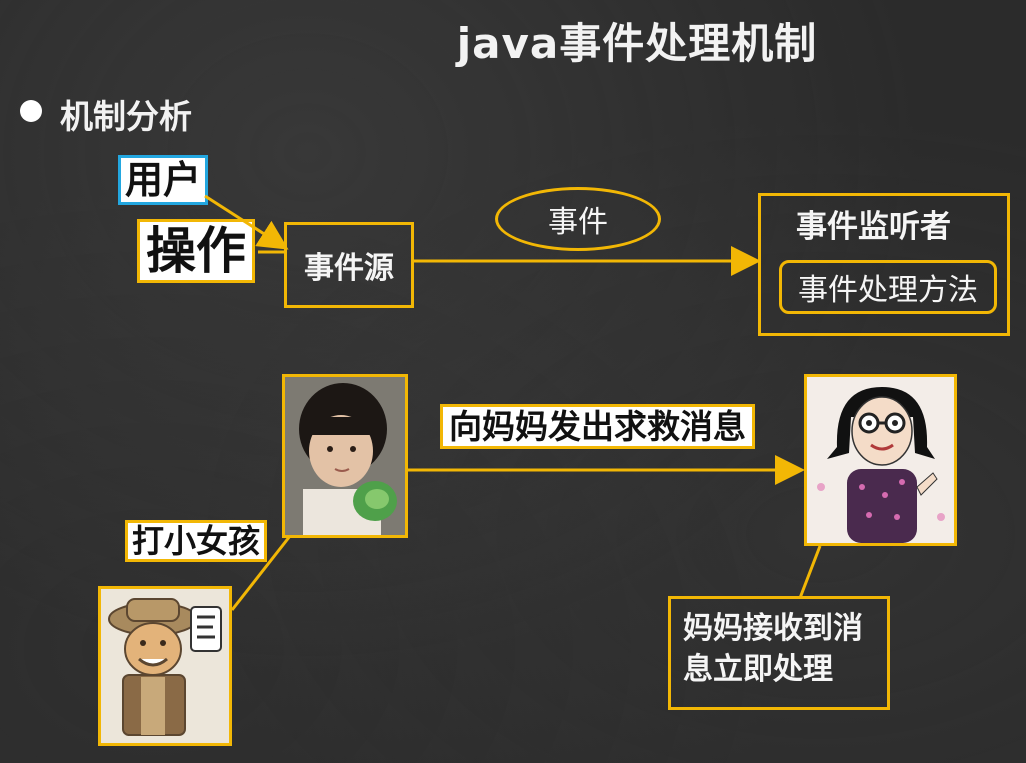  What do you see at coordinates (261, 573) in the screenshot?
I see `boy-to-girl-line` at bounding box center [261, 573].